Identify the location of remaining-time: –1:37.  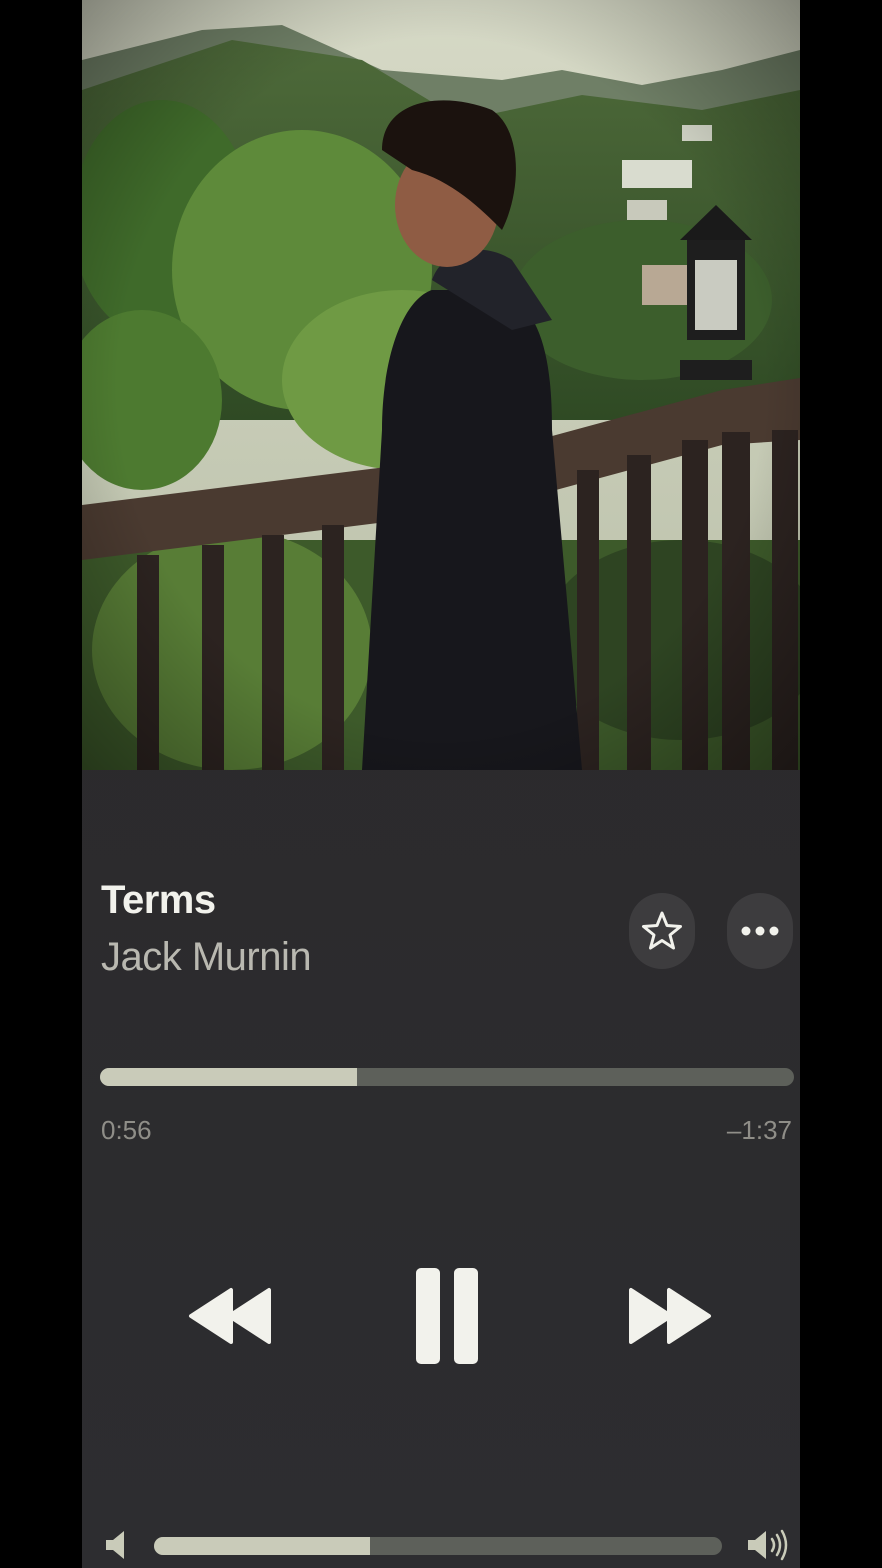
(759, 1130).